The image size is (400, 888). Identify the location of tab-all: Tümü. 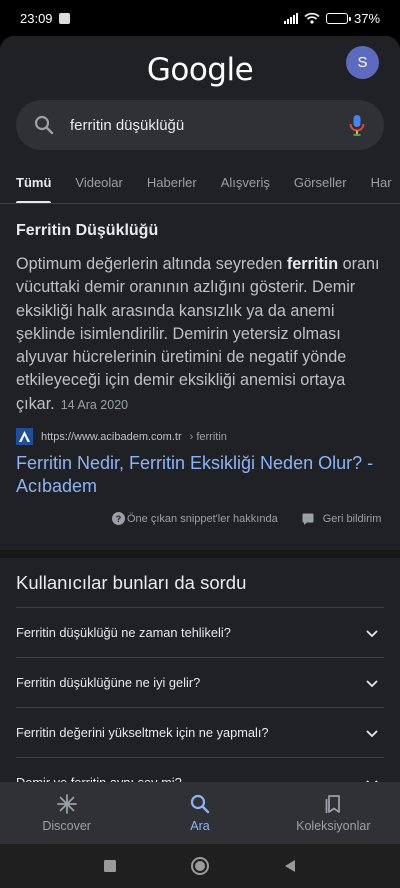
(34, 182).